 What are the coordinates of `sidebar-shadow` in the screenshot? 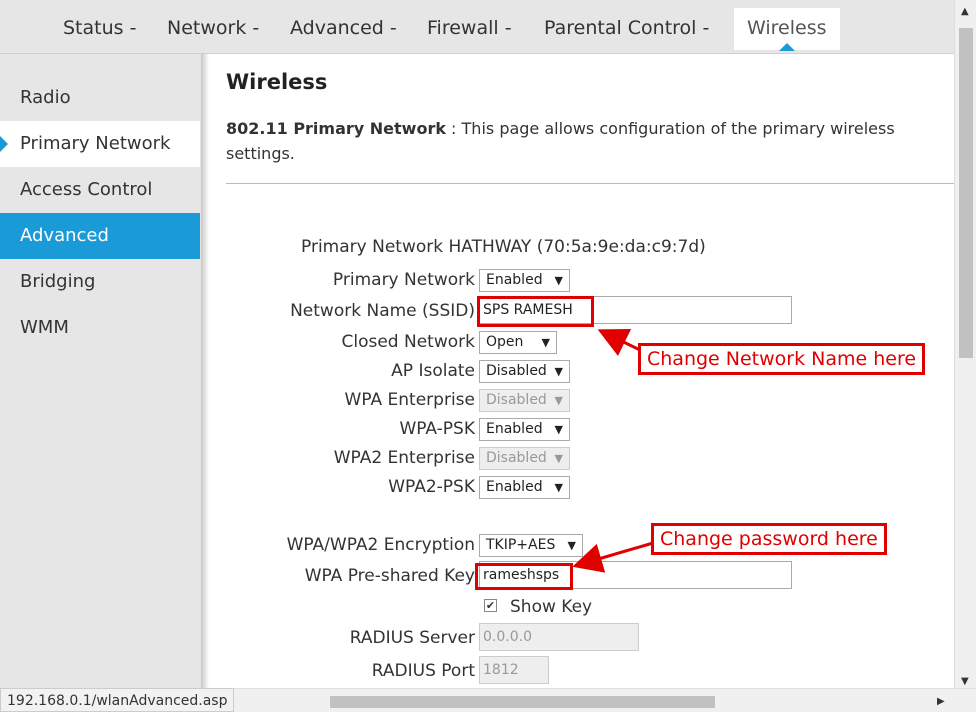 It's located at (205, 371).